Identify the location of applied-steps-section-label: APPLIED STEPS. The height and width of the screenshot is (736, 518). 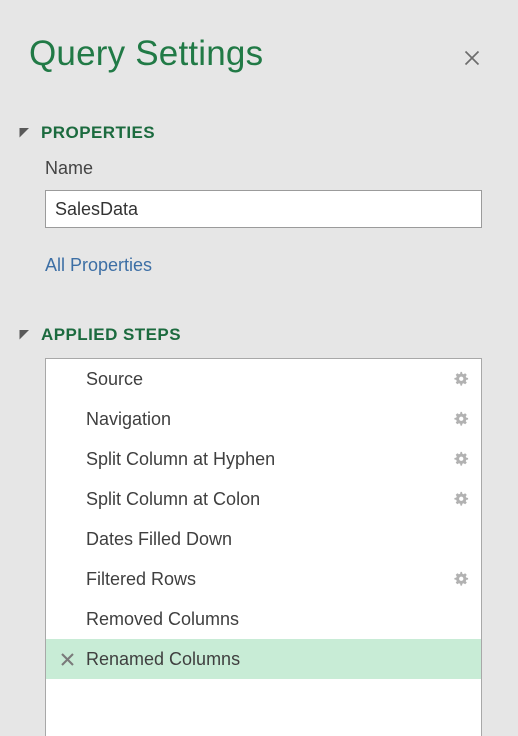
(111, 334).